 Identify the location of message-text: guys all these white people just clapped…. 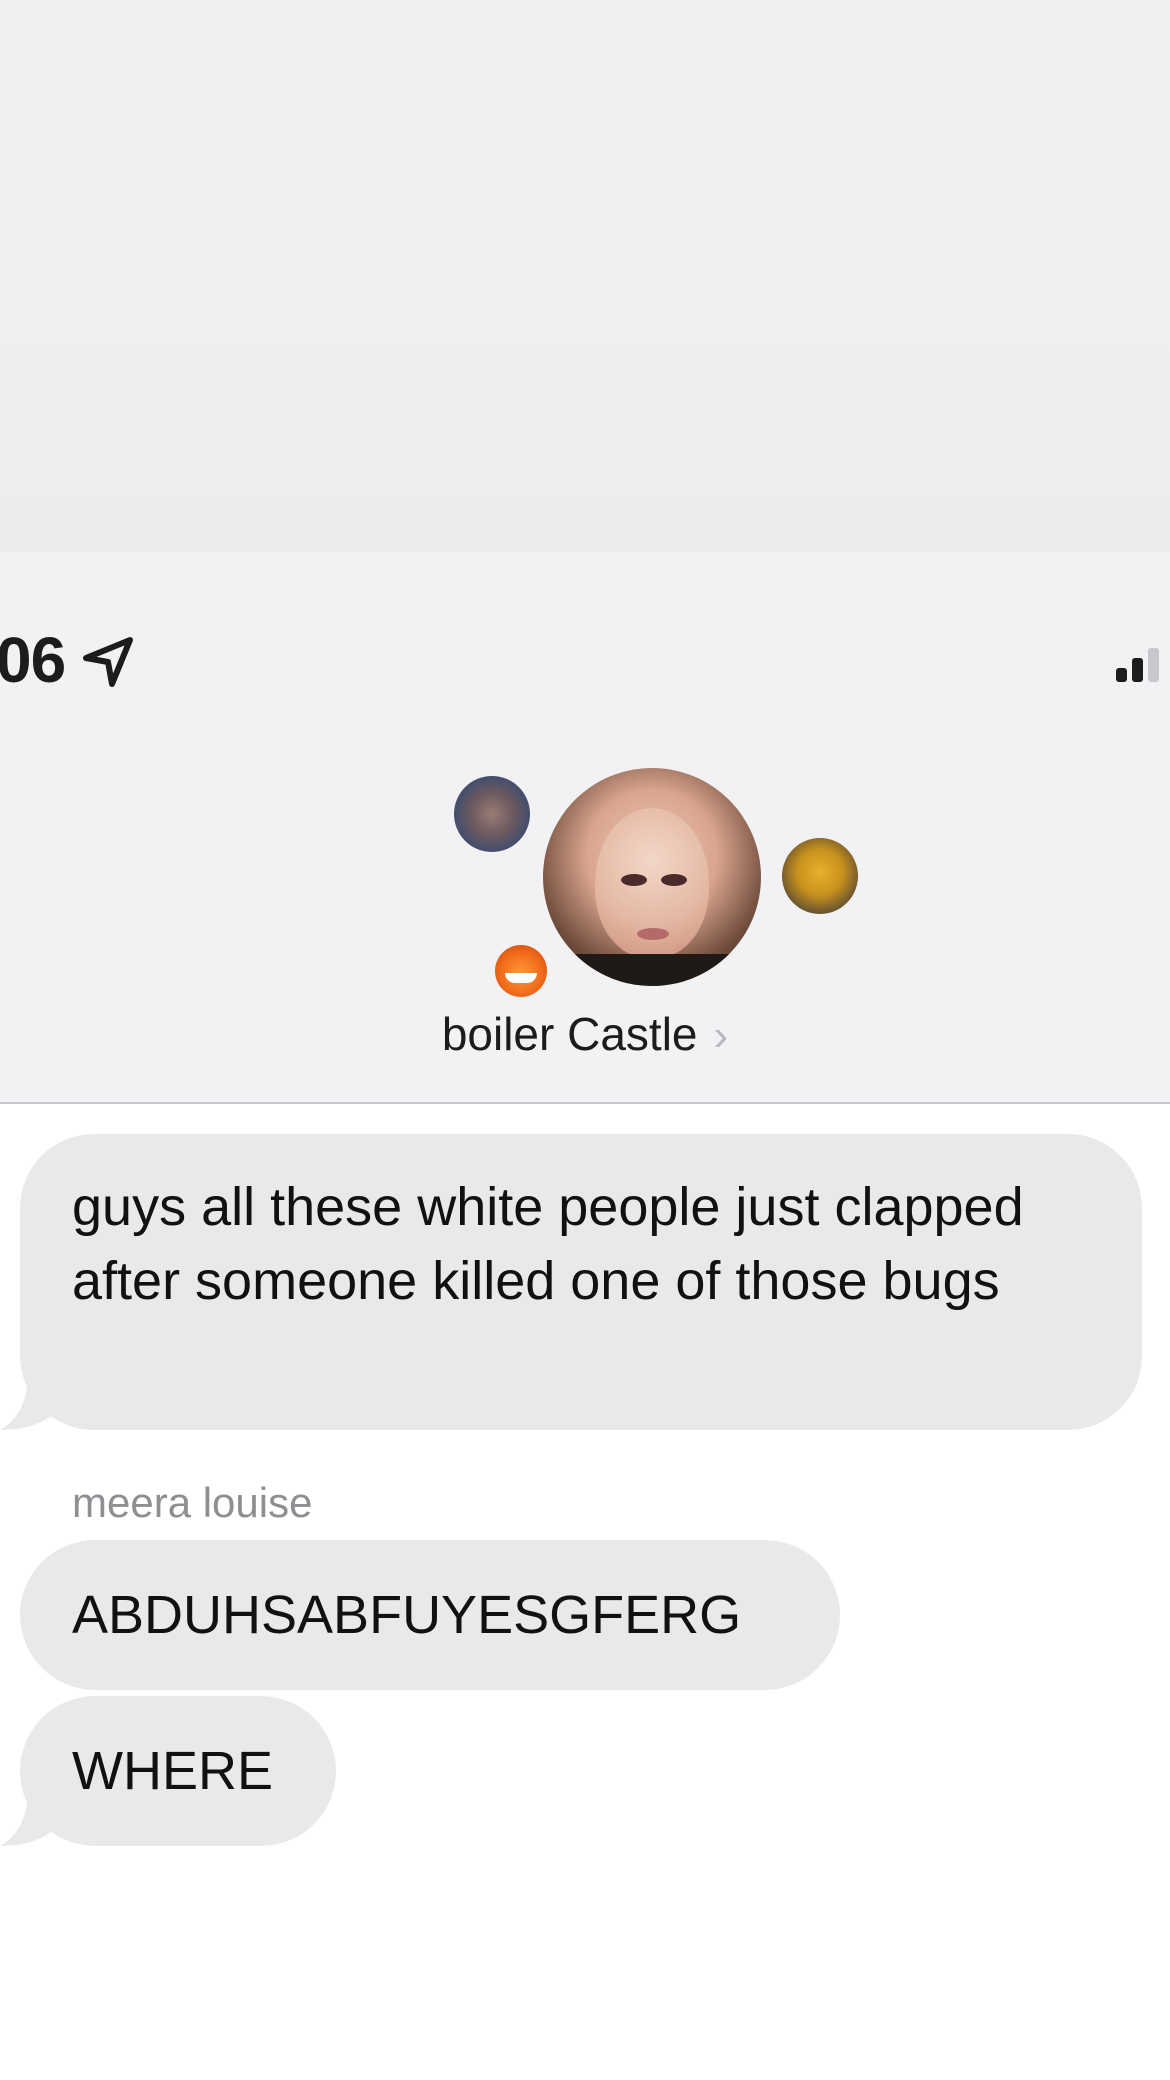
(548, 1244).